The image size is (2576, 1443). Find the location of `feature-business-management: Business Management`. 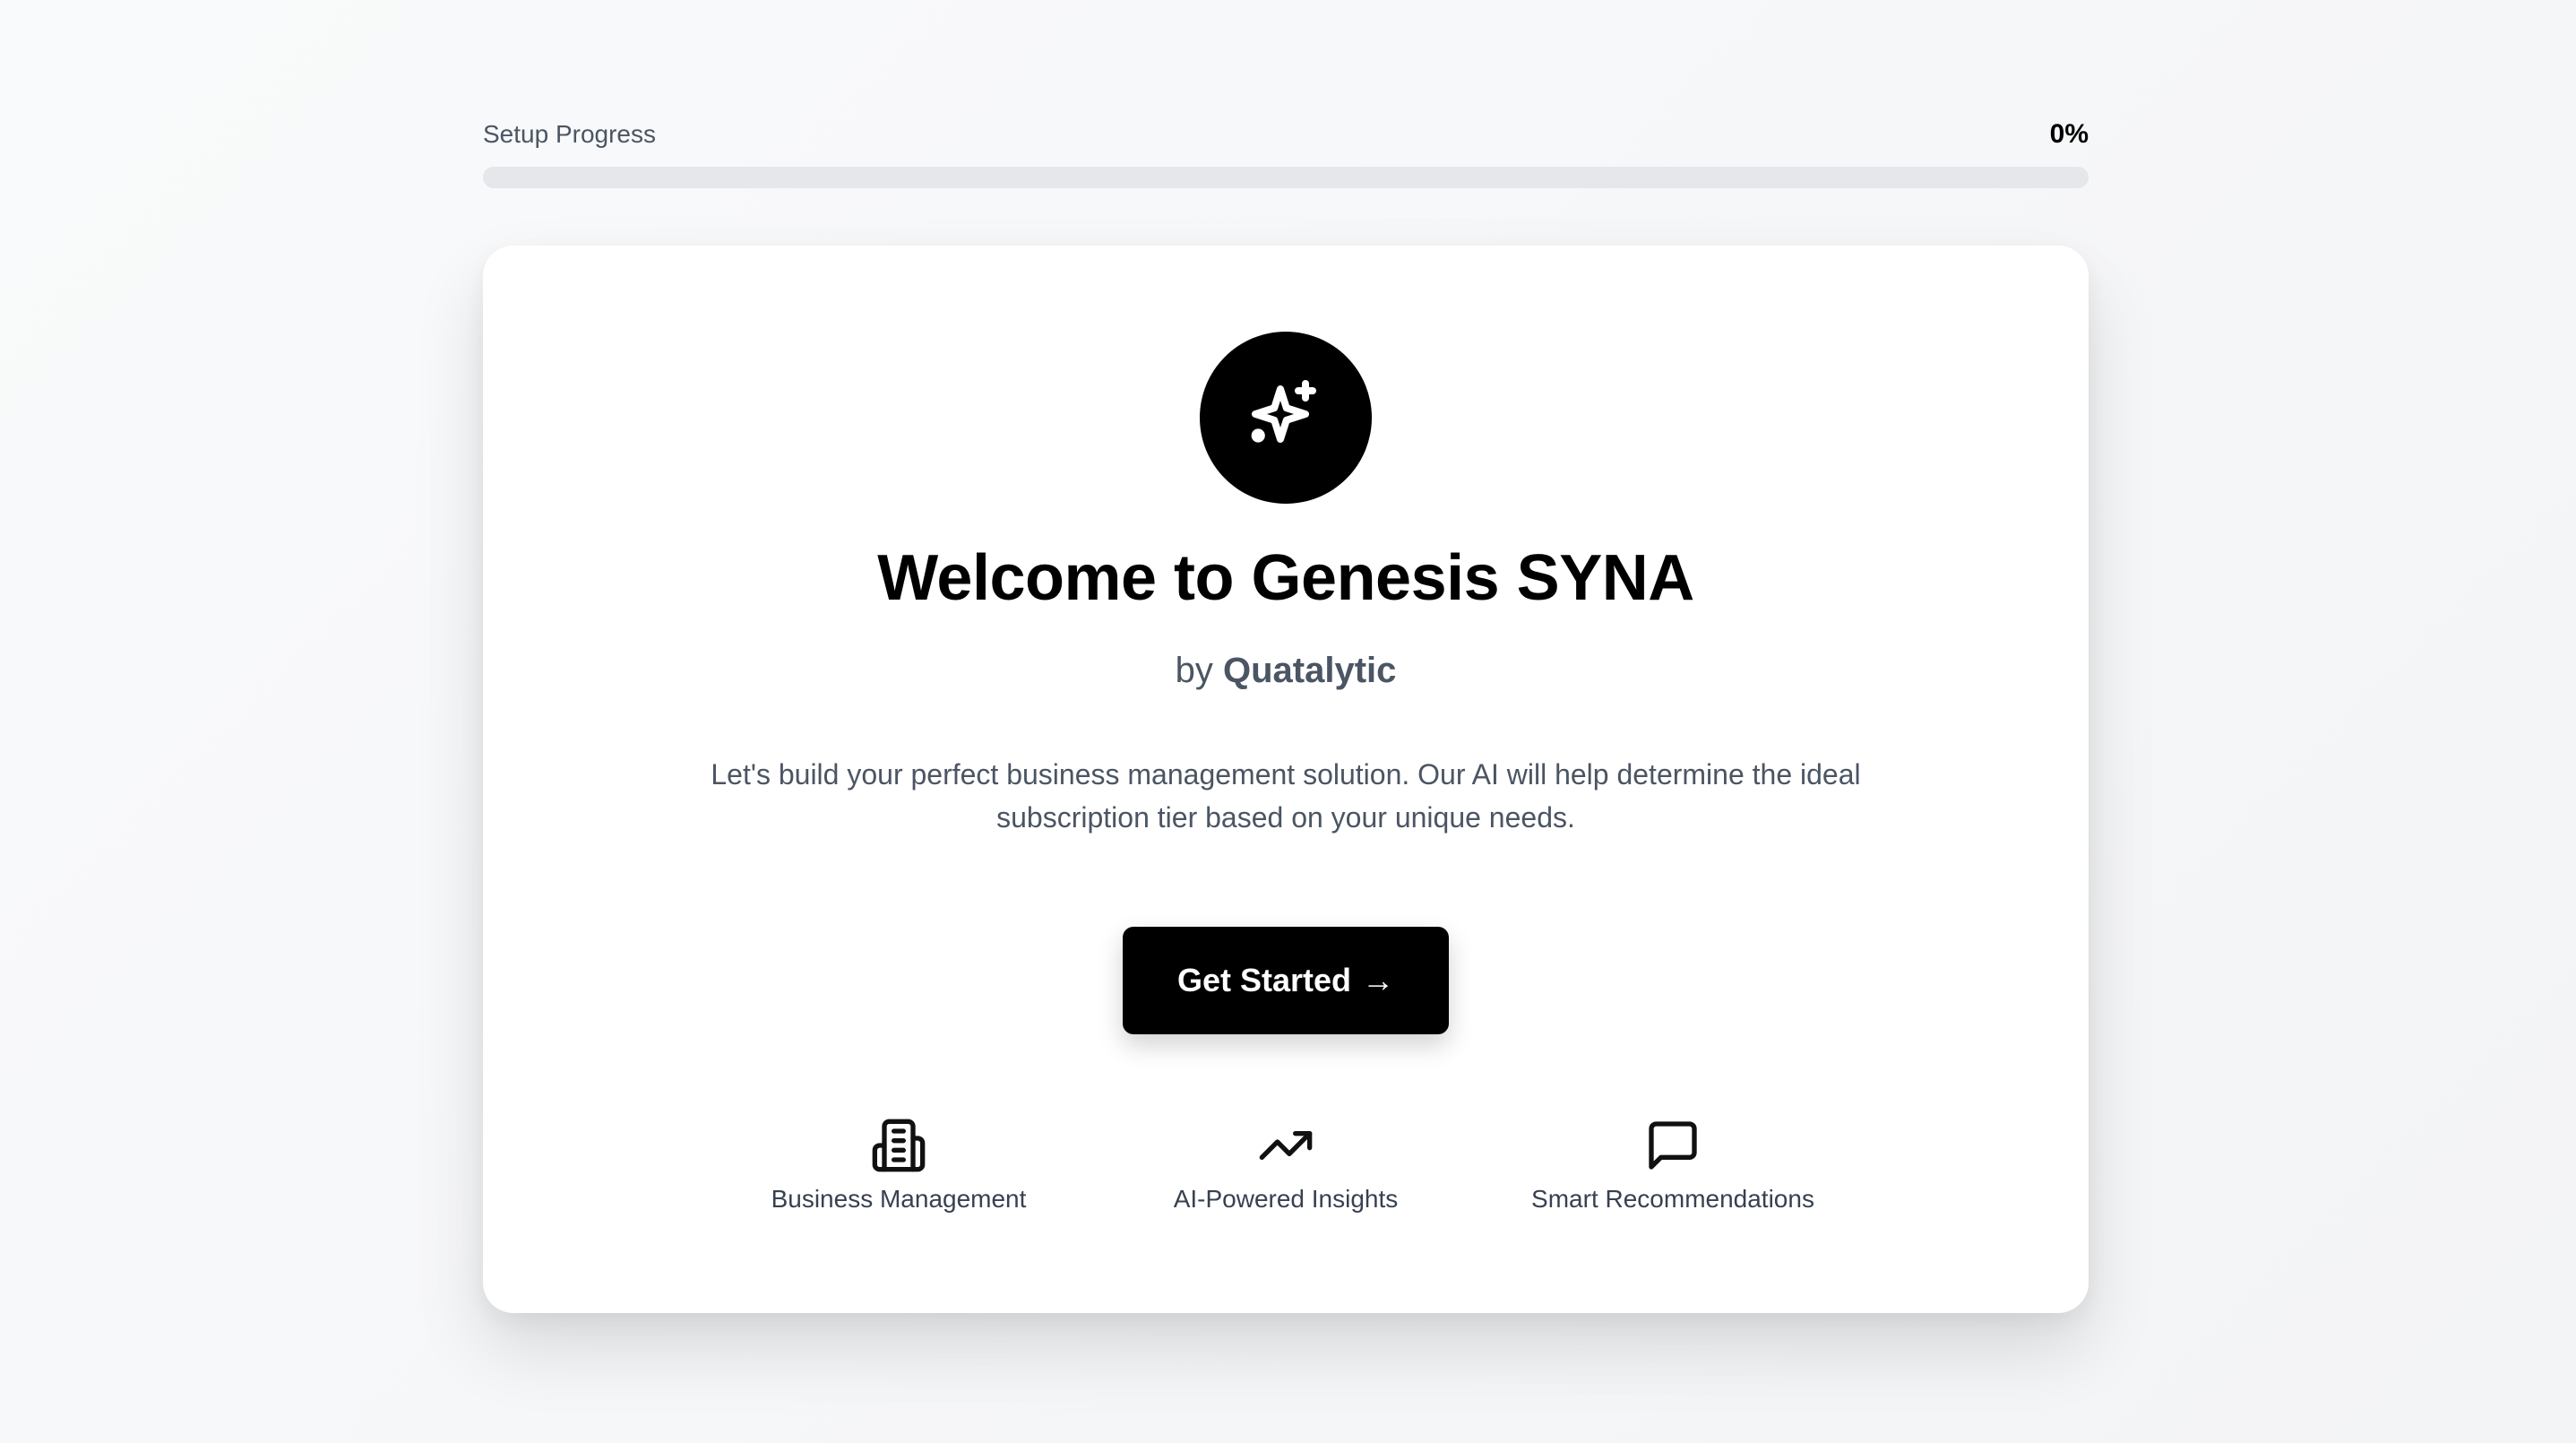

feature-business-management: Business Management is located at coordinates (898, 1164).